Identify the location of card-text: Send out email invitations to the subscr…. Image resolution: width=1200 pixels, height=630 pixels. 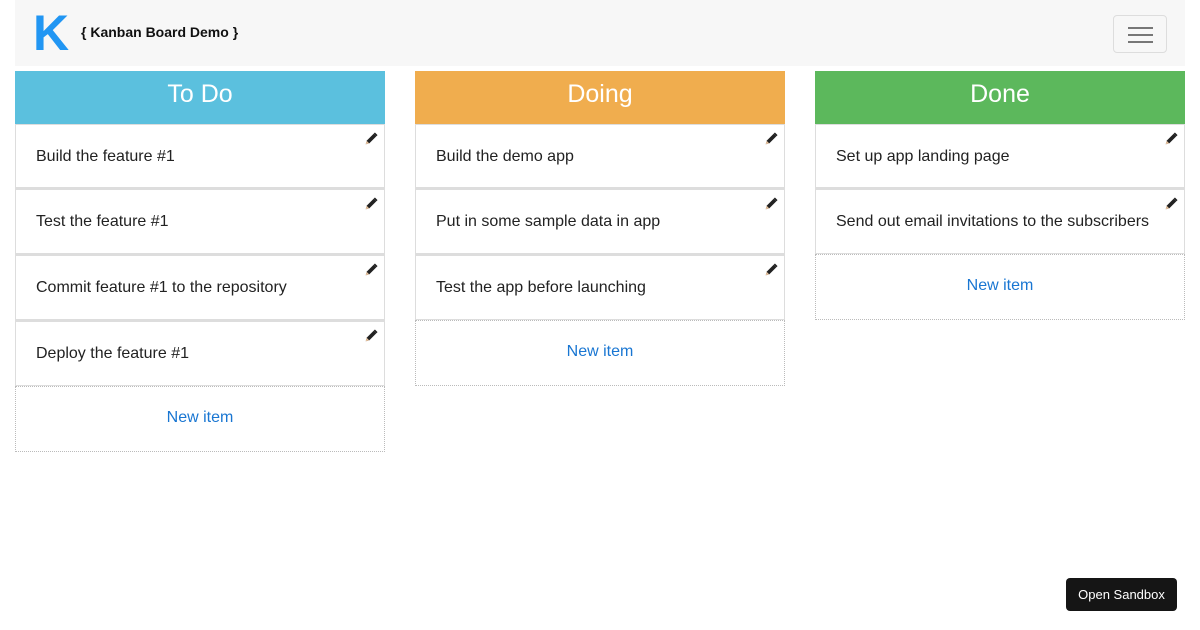
(993, 221).